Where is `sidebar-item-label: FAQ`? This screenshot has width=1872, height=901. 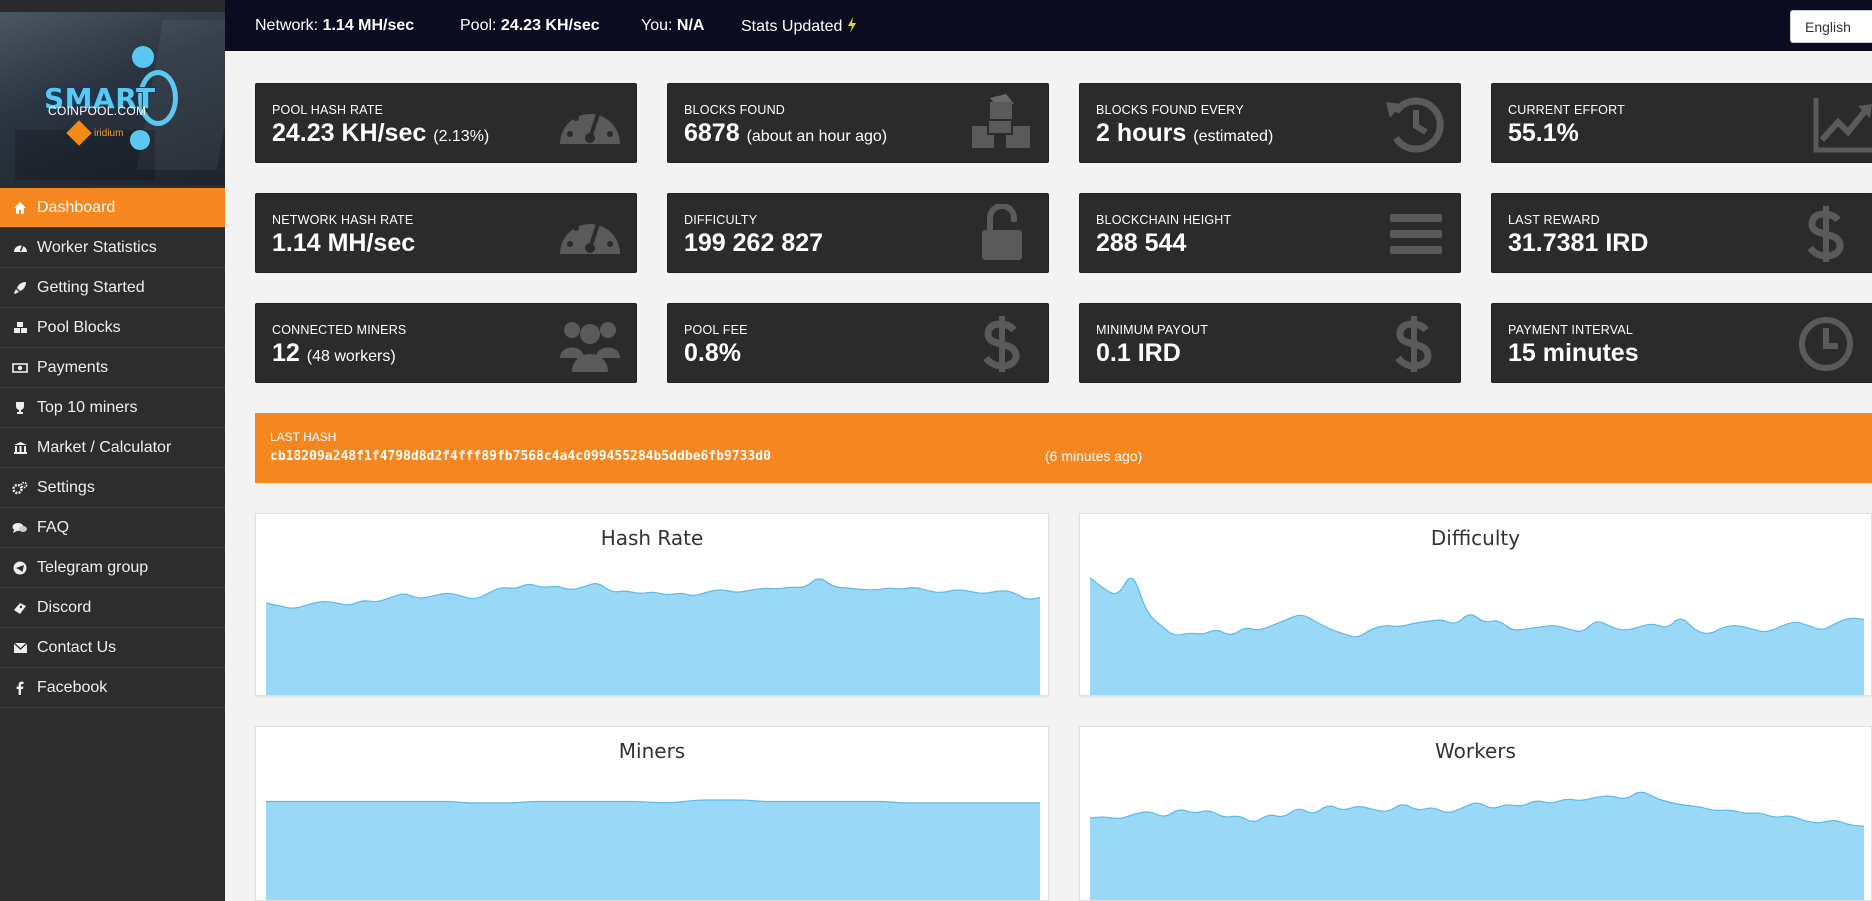 sidebar-item-label: FAQ is located at coordinates (53, 527).